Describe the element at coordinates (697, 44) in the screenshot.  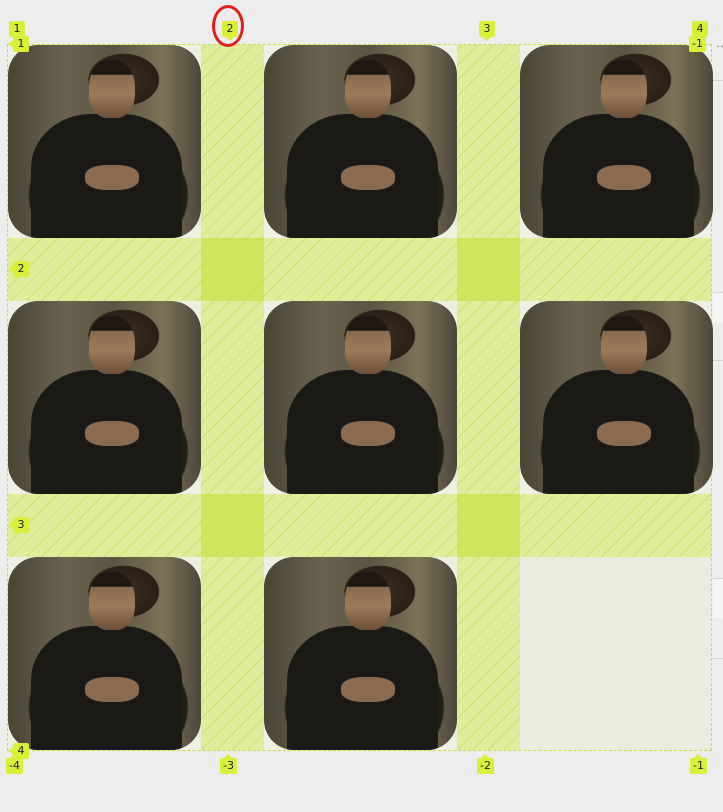
I see `row-line-number-negative: -1` at that location.